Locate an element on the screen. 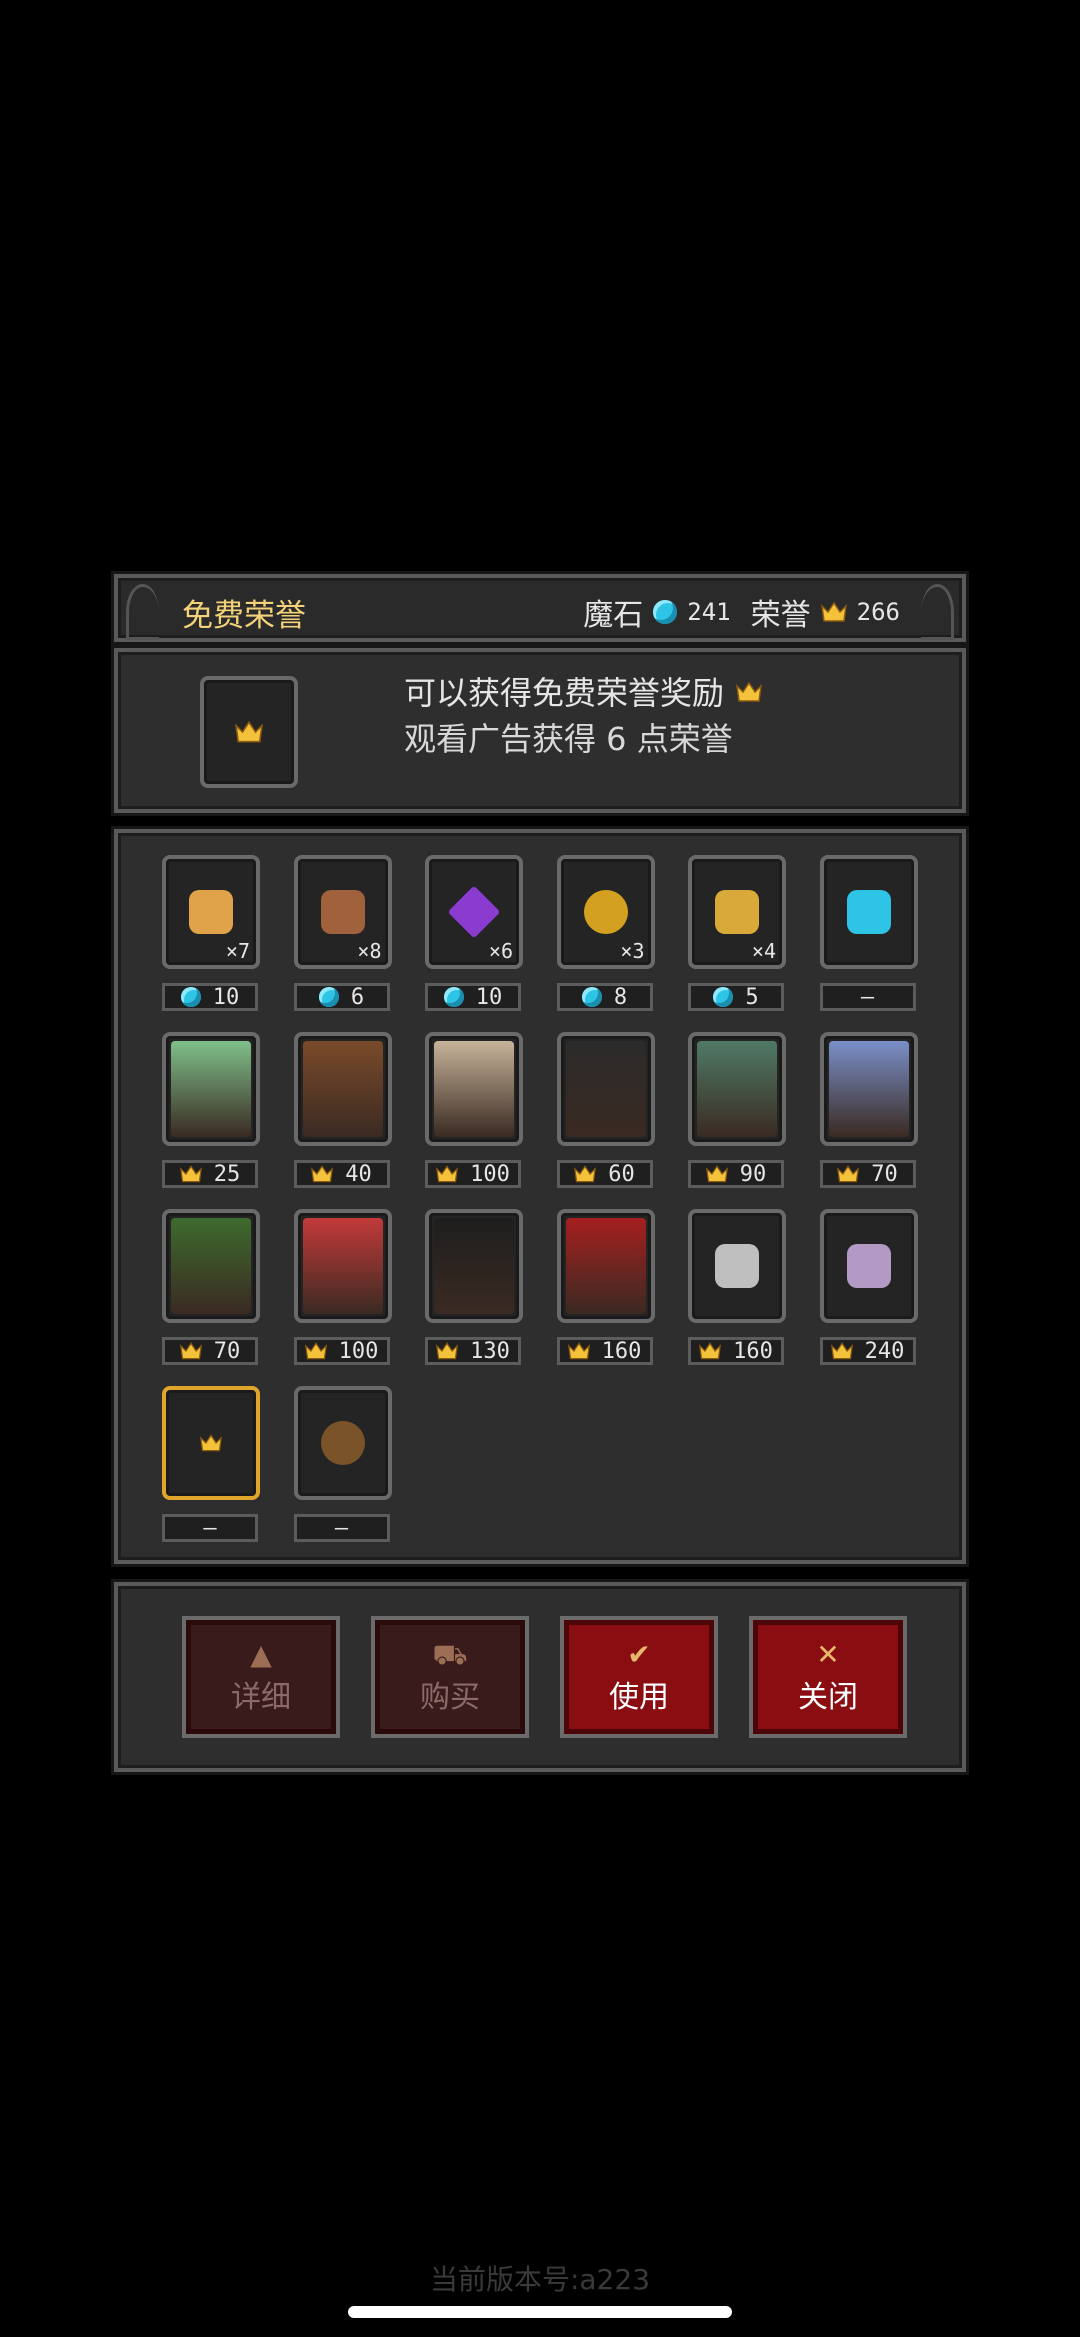 This screenshot has width=1080, height=2337. shop-item-zombie-shield: 90 is located at coordinates (737, 1110).